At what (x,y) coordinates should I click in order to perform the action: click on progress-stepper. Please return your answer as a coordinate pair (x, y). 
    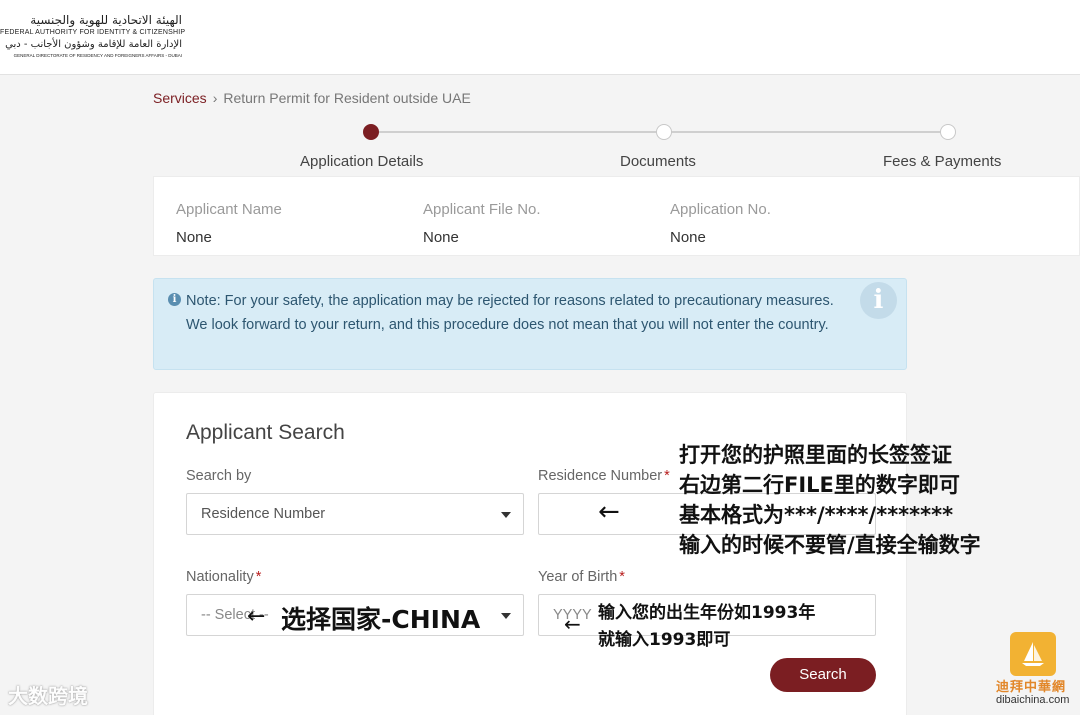
    Looking at the image, I should click on (660, 132).